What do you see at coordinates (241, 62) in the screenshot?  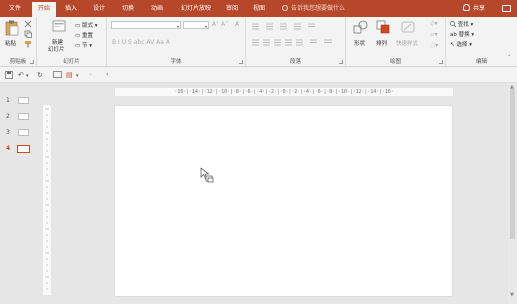 I see `font-launcher` at bounding box center [241, 62].